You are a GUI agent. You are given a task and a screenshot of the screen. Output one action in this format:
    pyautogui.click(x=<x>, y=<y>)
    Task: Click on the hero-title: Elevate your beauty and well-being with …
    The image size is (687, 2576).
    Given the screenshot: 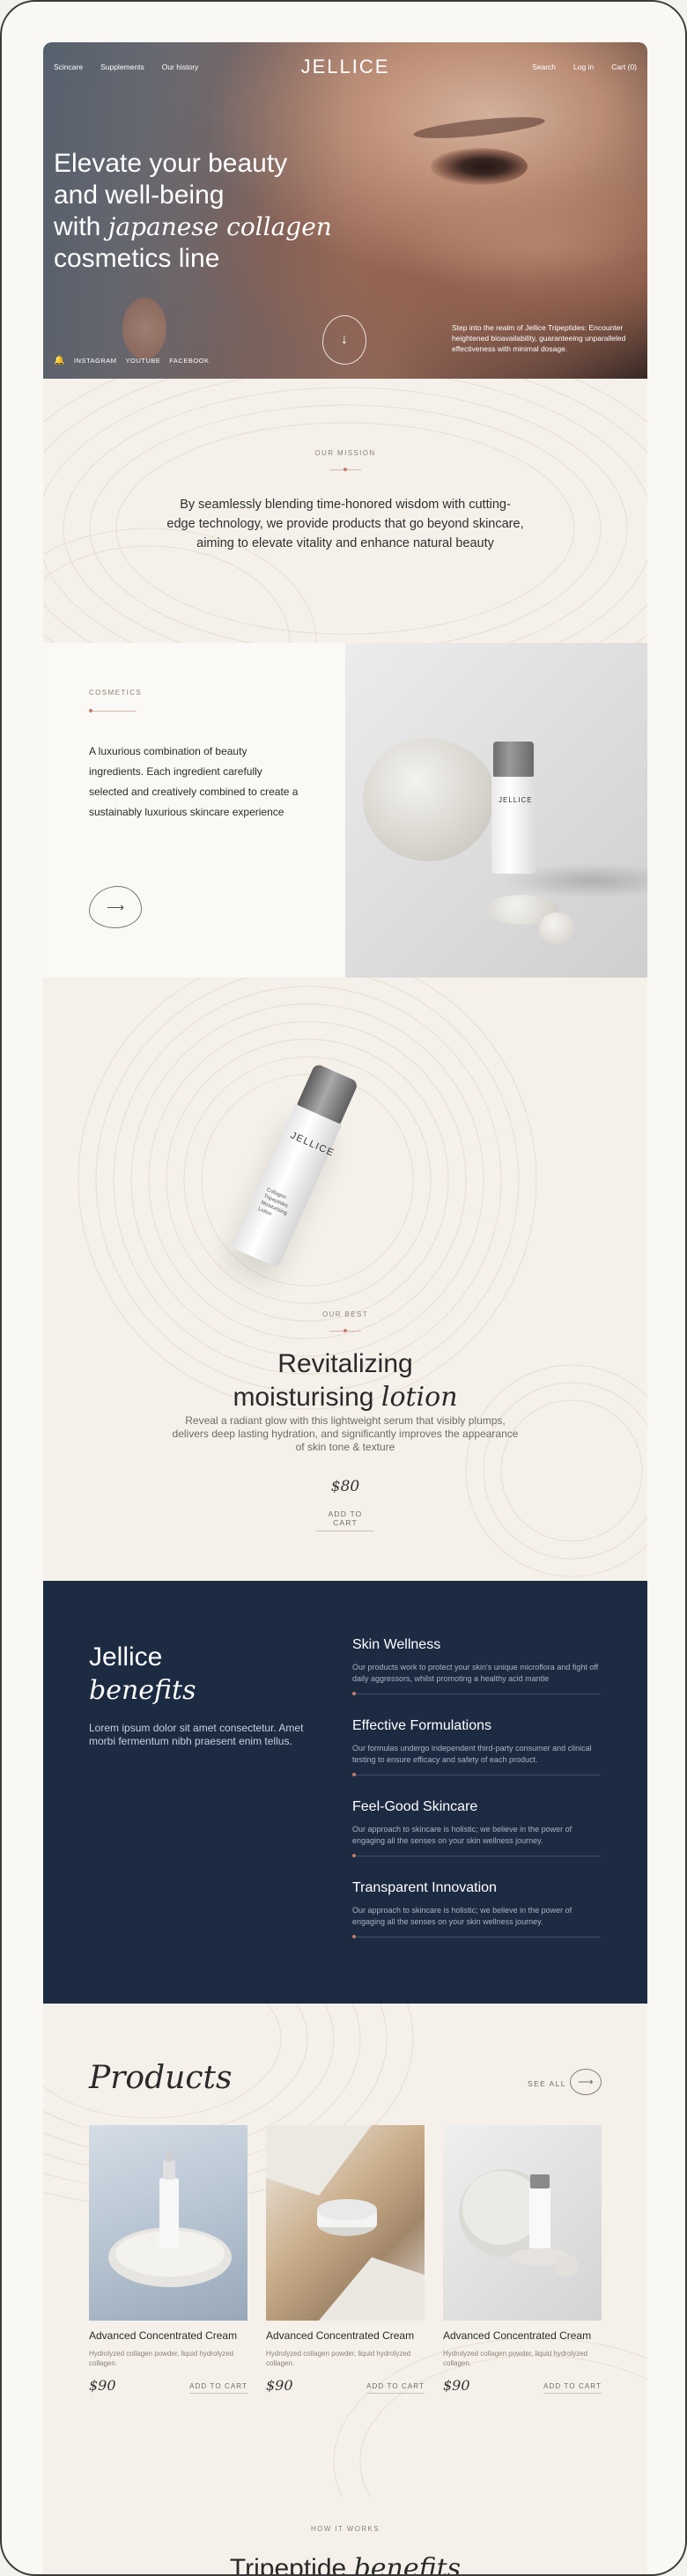 What is the action you would take?
    pyautogui.click(x=193, y=211)
    